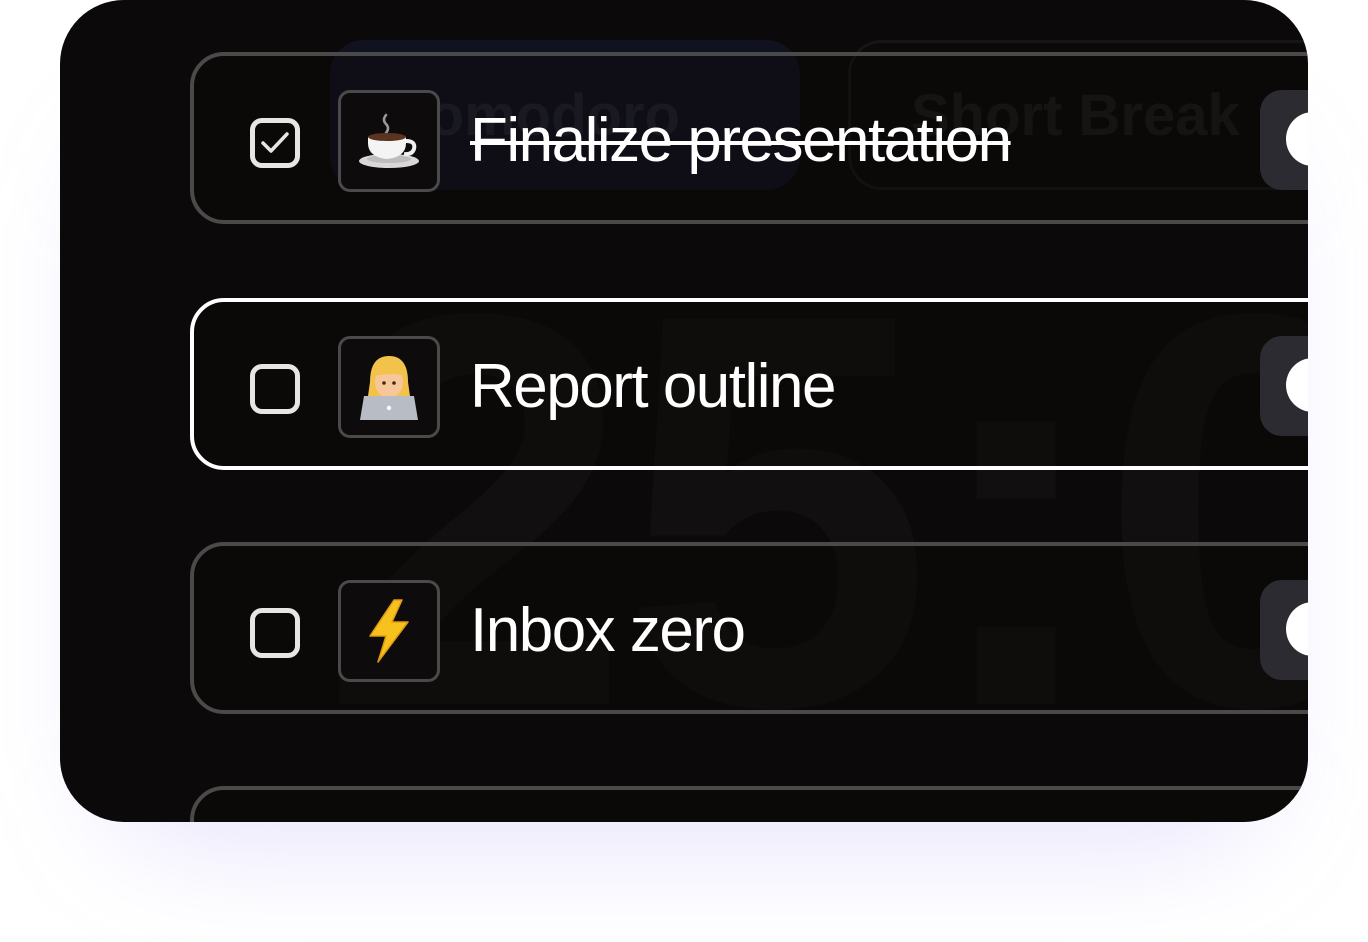  I want to click on coffee-cup-icon, so click(389, 140).